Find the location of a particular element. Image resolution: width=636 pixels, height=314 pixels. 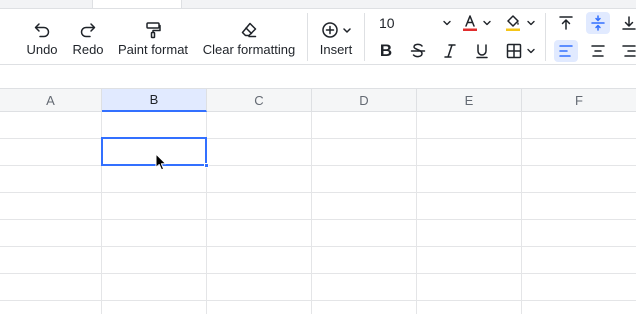

fill-color-button is located at coordinates (513, 23).